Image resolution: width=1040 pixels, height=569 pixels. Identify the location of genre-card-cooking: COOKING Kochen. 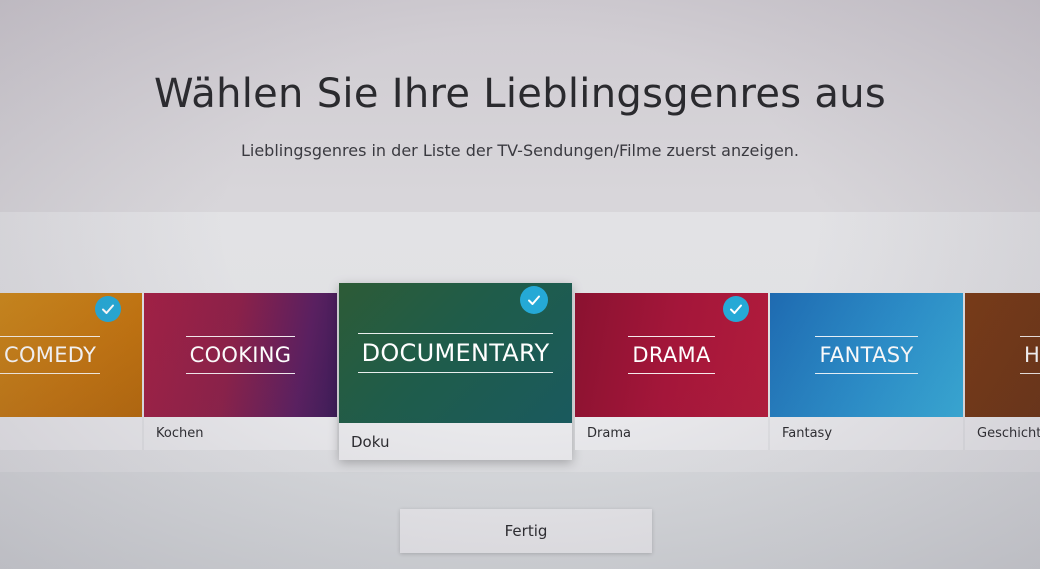
(240, 371).